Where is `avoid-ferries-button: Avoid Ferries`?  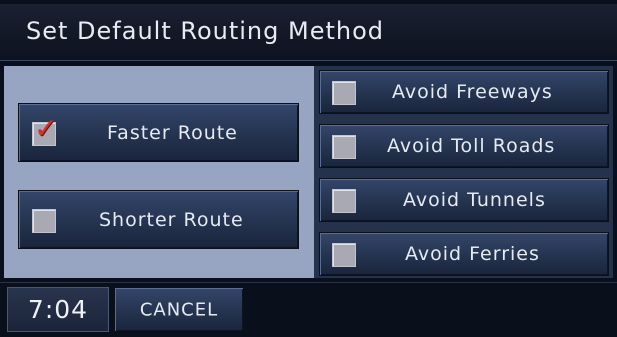
avoid-ferries-button: Avoid Ferries is located at coordinates (464, 254).